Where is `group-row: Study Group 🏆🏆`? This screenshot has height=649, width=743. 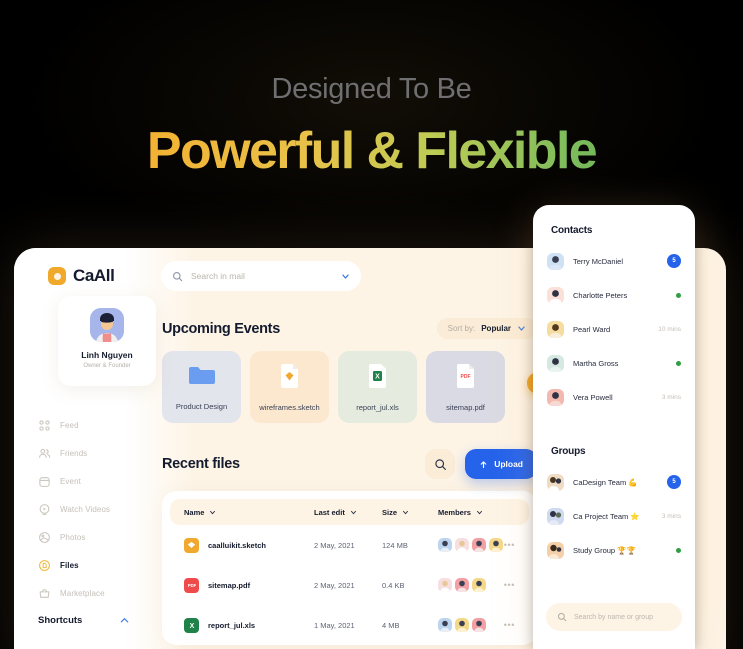
group-row: Study Group 🏆🏆 is located at coordinates (614, 550).